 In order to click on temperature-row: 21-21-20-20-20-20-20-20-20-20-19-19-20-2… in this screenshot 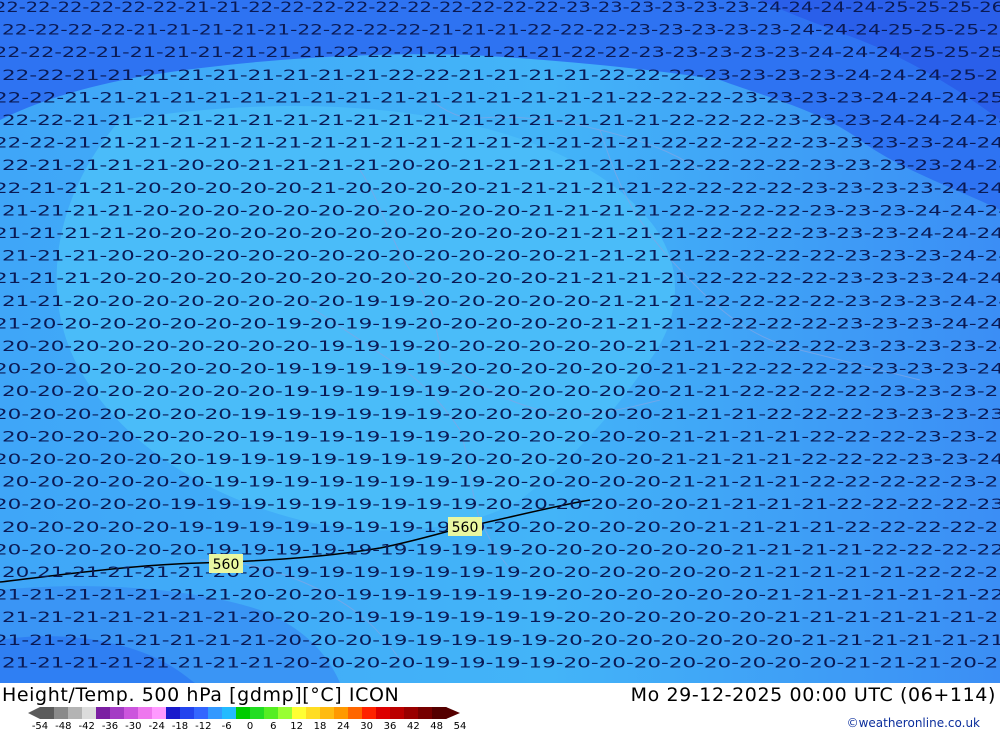, I will do `click(501, 302)`.